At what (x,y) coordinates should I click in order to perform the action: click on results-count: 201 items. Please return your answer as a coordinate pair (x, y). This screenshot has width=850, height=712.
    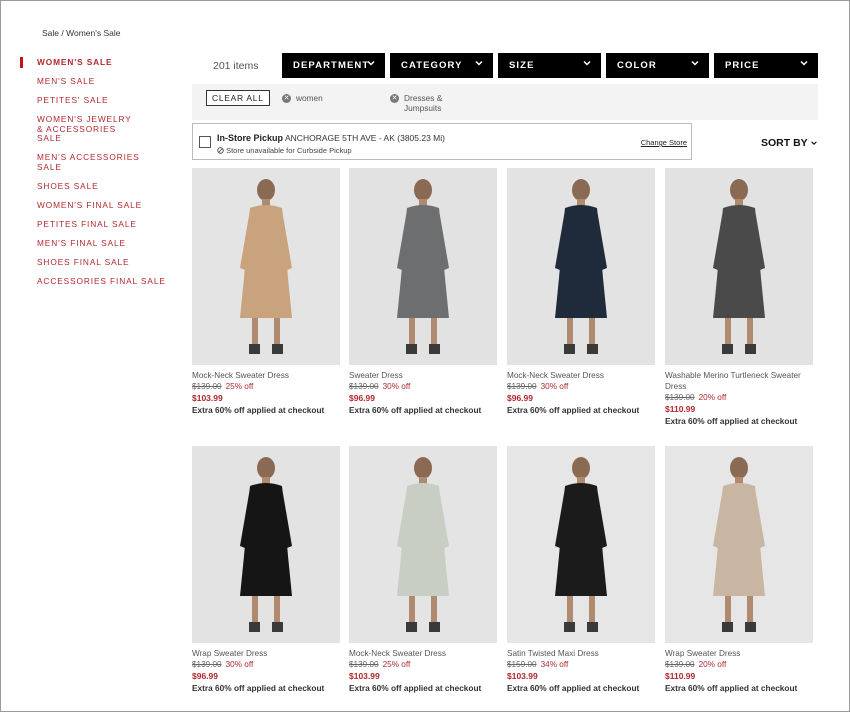
    Looking at the image, I should click on (236, 66).